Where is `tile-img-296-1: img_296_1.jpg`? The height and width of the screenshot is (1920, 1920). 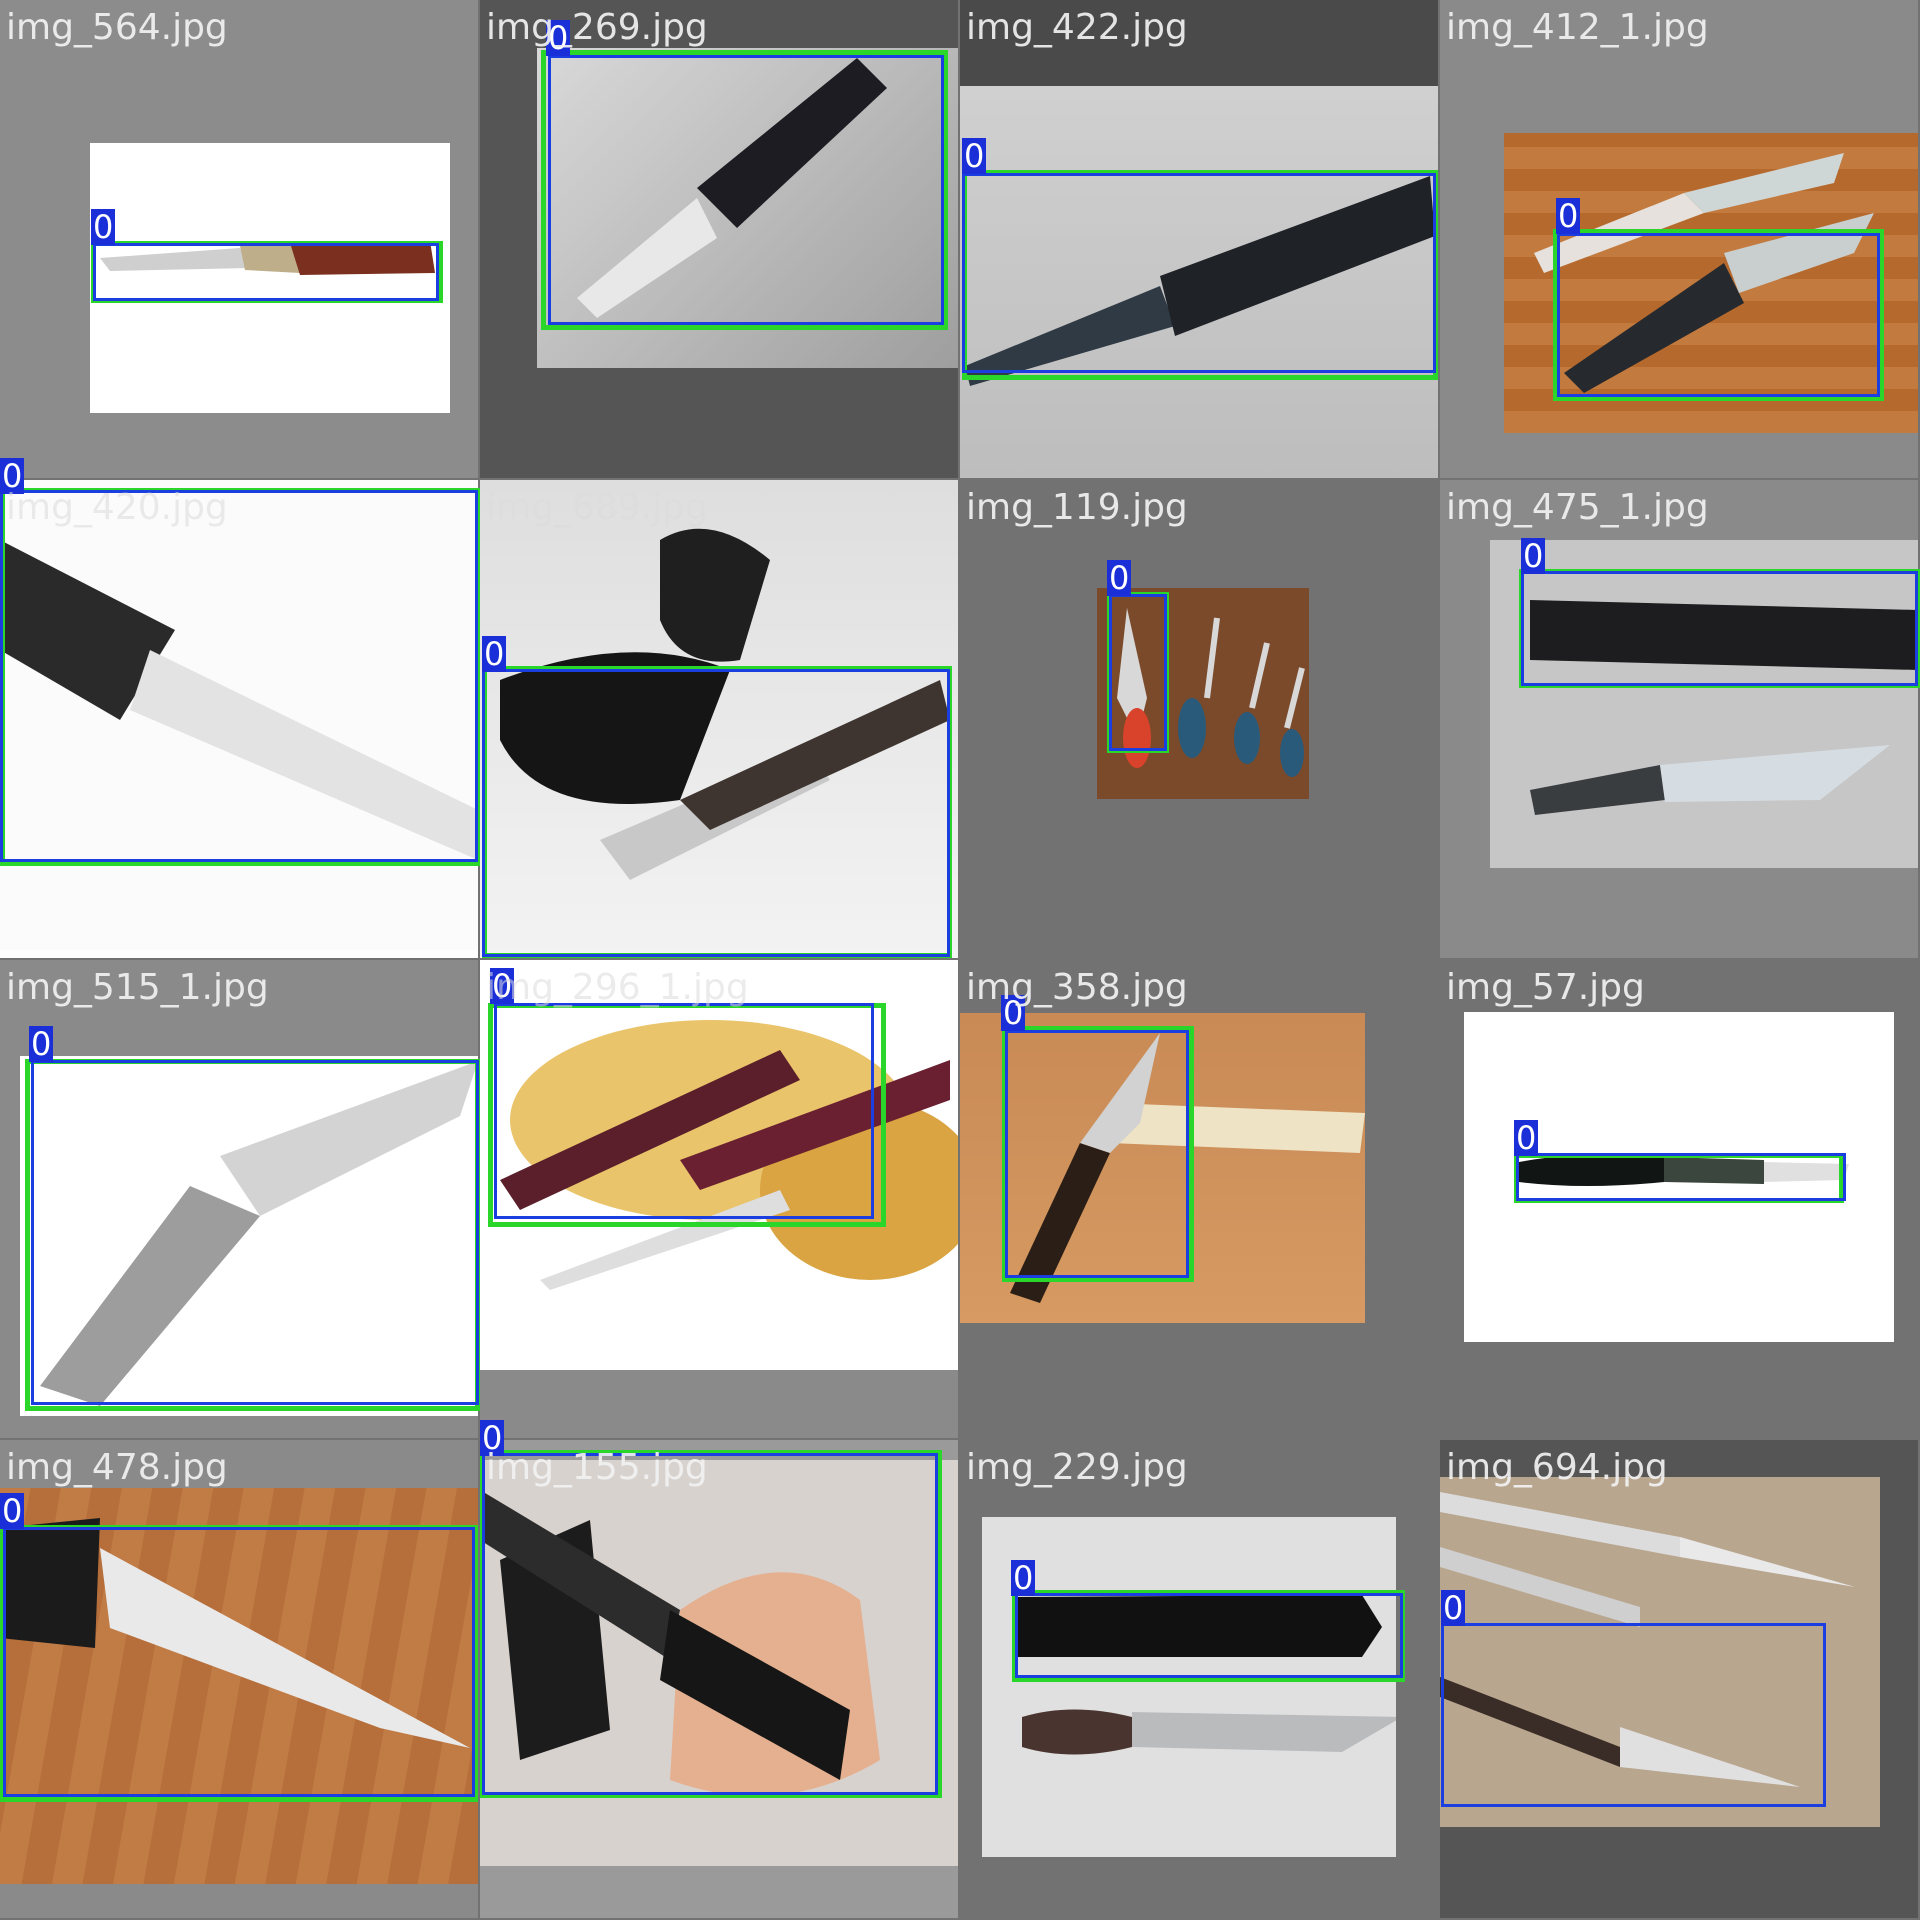
tile-img-296-1: img_296_1.jpg is located at coordinates (719, 1199).